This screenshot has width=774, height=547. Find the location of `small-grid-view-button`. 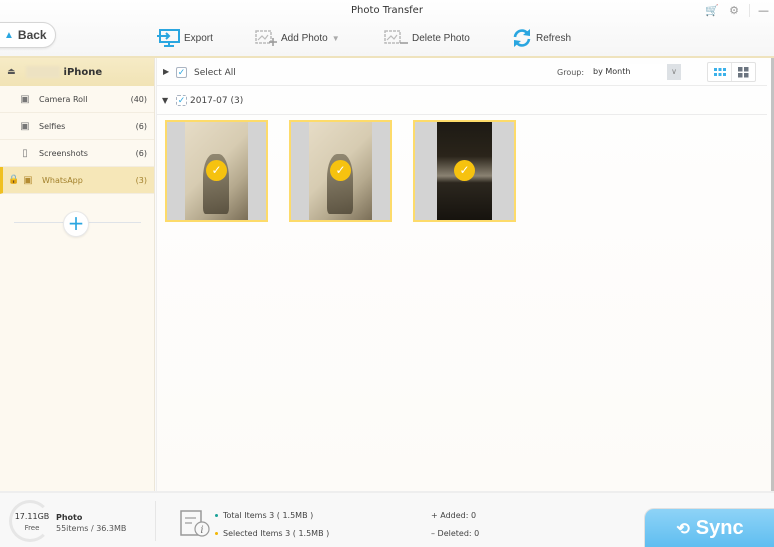

small-grid-view-button is located at coordinates (719, 72).